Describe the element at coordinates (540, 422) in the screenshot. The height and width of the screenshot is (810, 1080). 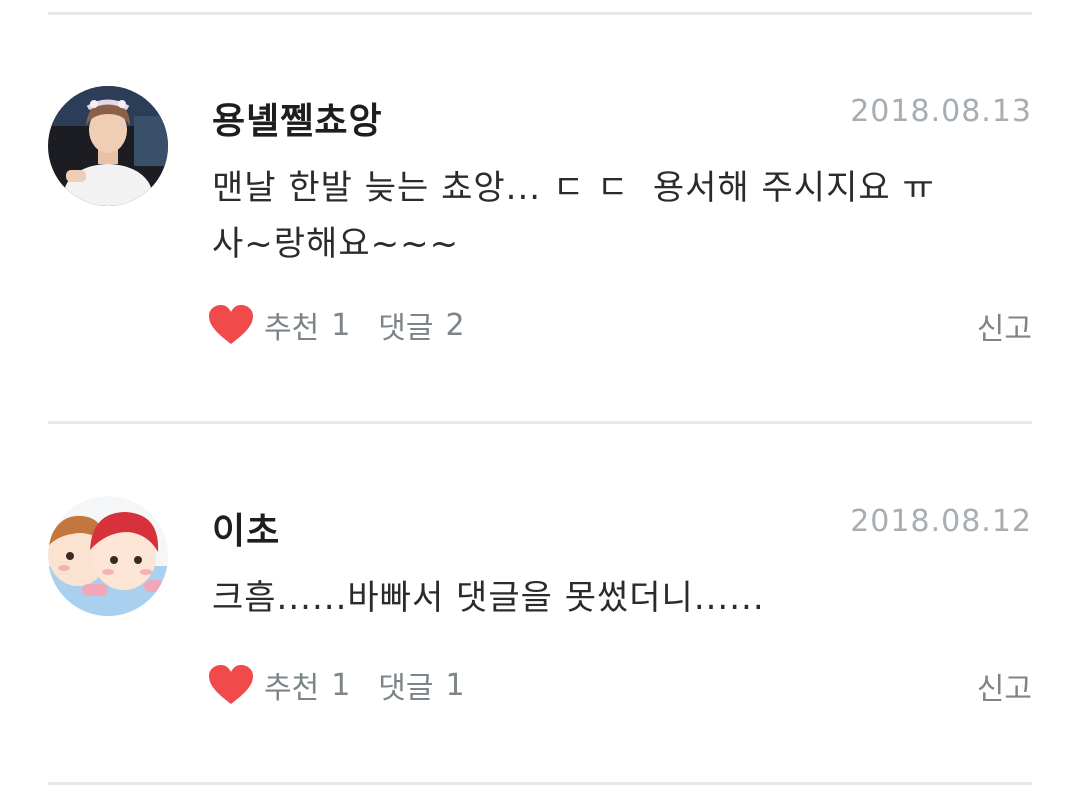
I see `comment-divider` at that location.